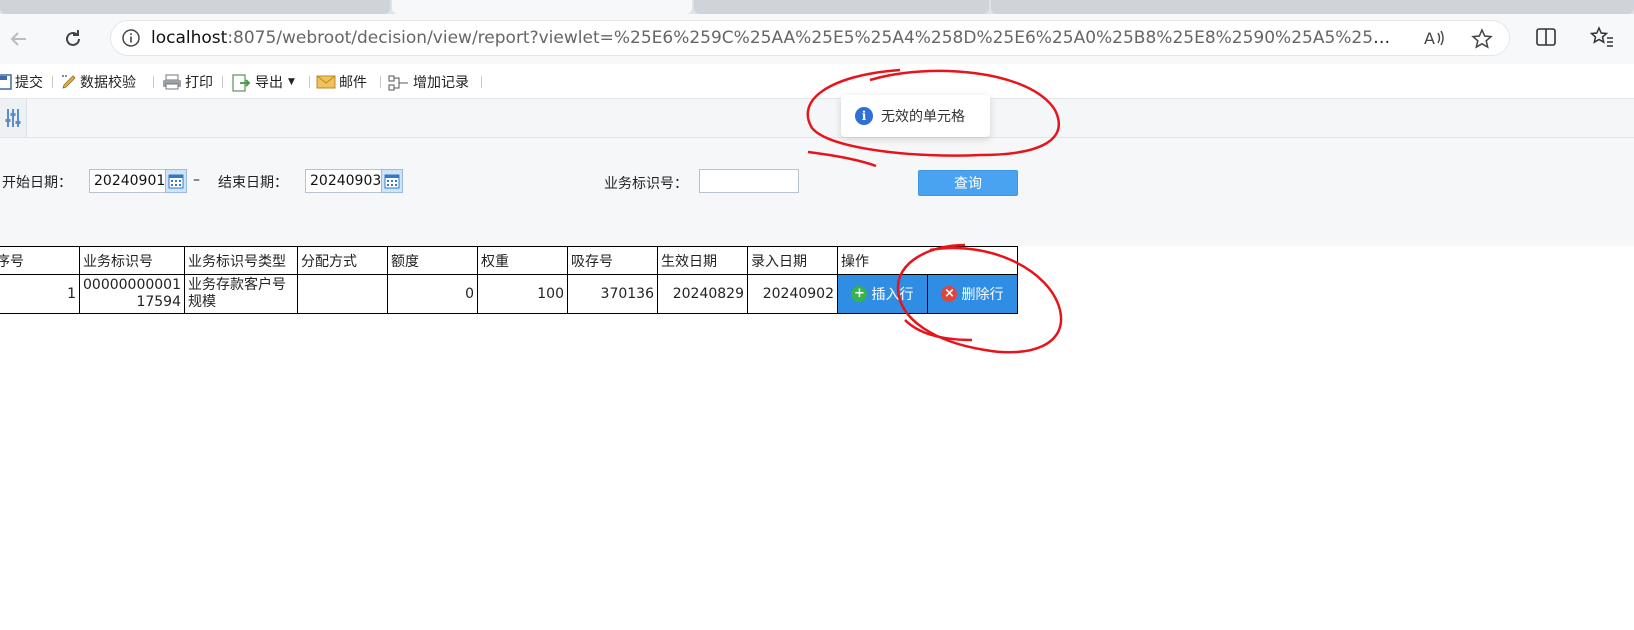  I want to click on type-line: 业务存款客户号, so click(236, 285).